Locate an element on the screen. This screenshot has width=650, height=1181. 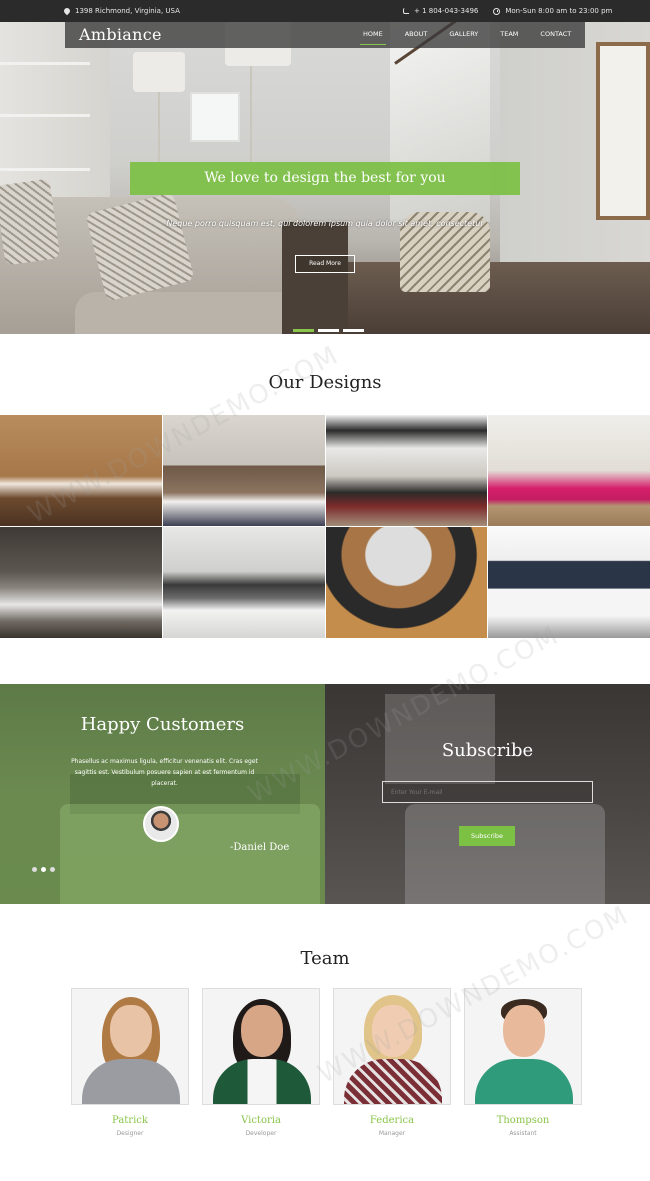
phone-text: + 1 804-043-3496 is located at coordinates (446, 11).